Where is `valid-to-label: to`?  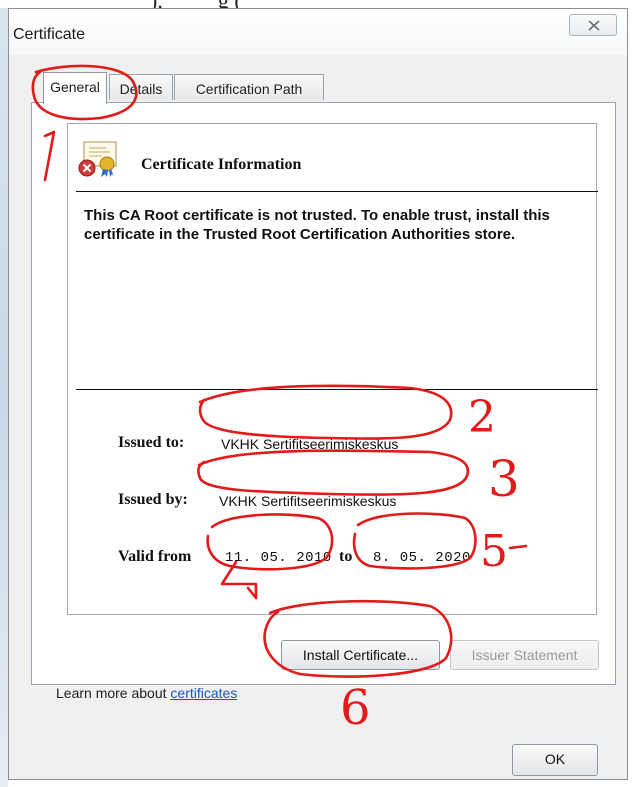 valid-to-label: to is located at coordinates (346, 556).